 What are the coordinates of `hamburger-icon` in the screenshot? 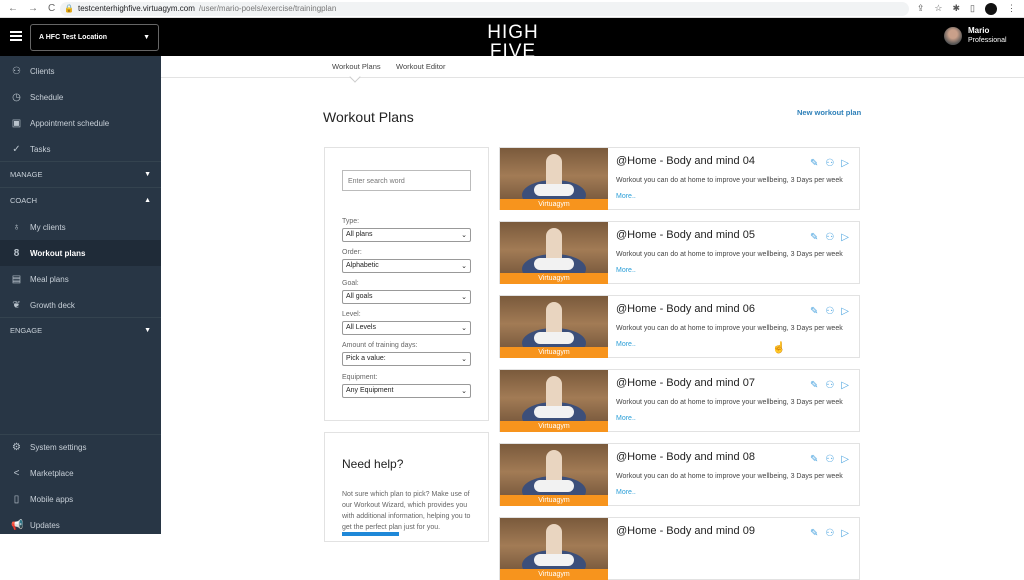 It's located at (16, 36).